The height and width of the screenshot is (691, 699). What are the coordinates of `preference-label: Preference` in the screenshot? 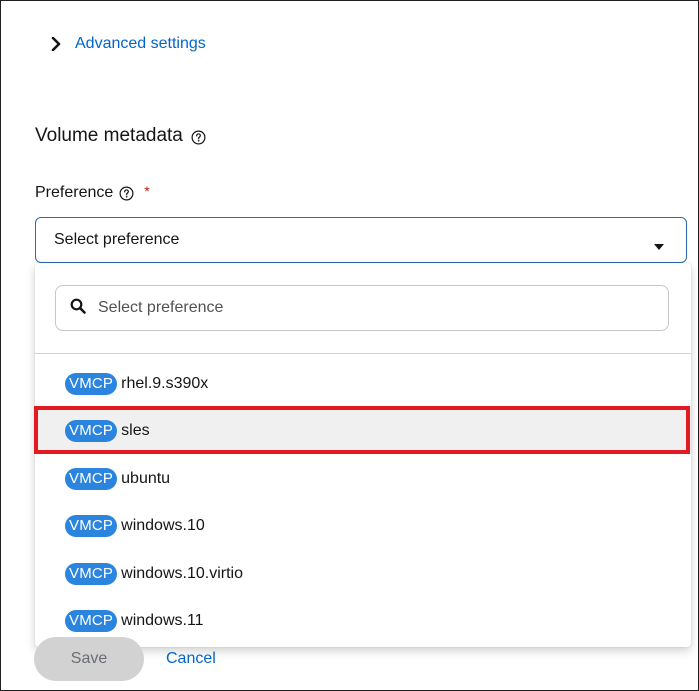 It's located at (74, 192).